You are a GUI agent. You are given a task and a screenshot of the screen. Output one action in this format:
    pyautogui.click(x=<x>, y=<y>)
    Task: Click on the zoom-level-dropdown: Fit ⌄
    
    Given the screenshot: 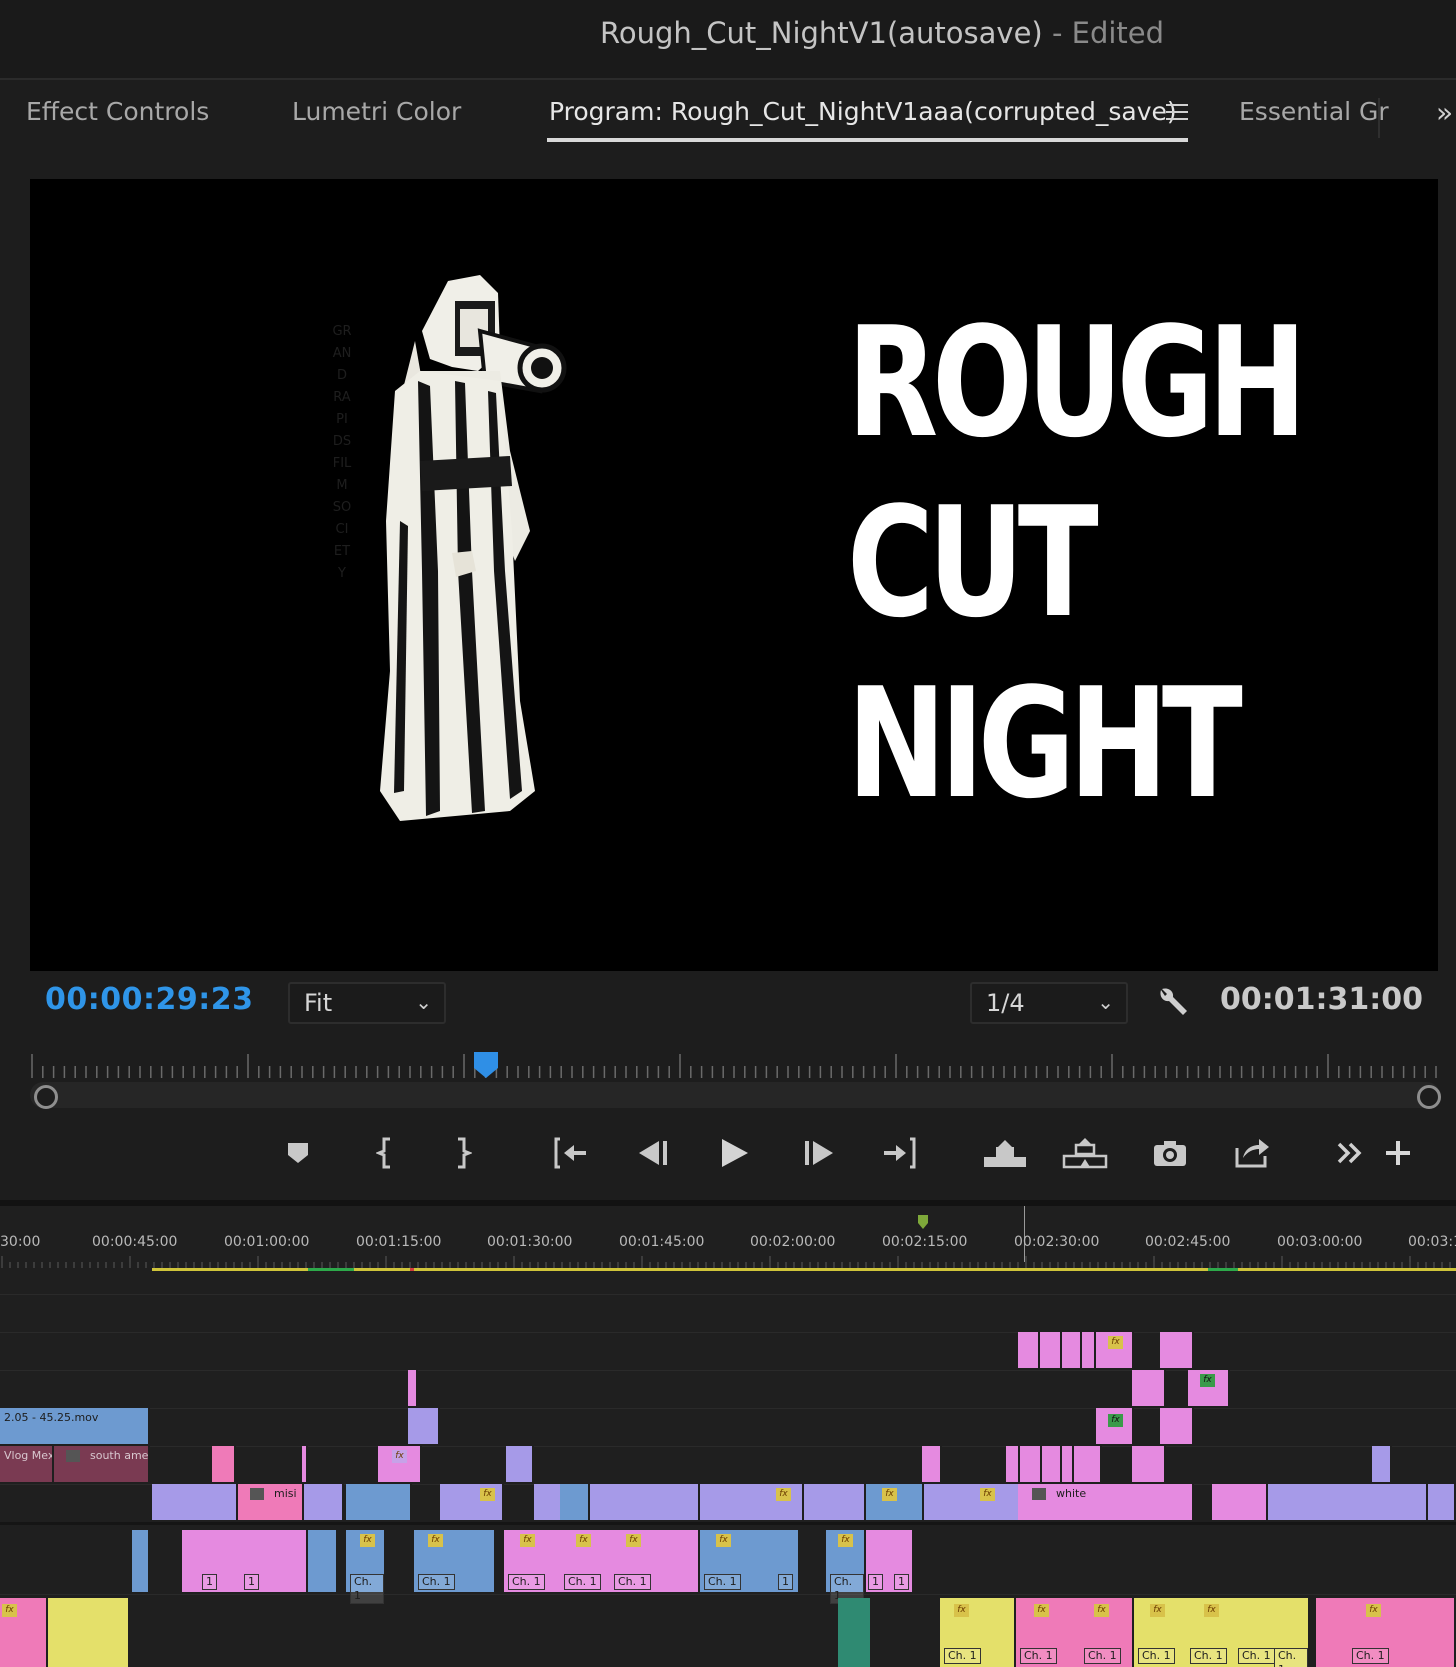 What is the action you would take?
    pyautogui.click(x=367, y=1003)
    